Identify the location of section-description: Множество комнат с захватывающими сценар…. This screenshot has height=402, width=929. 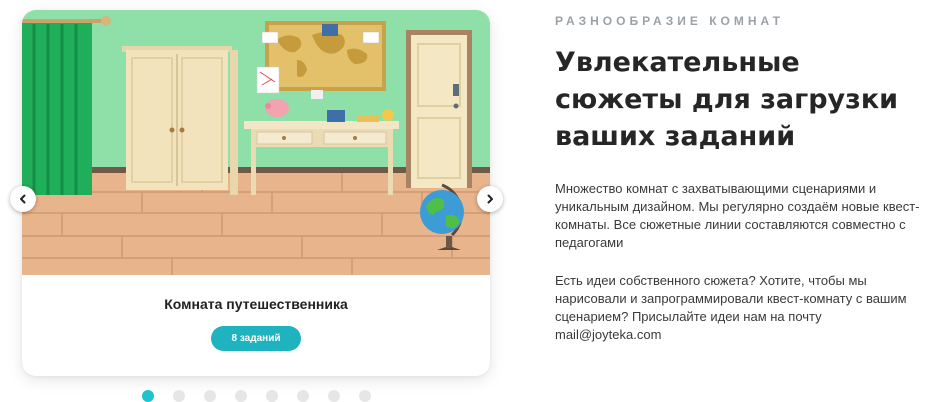
(737, 215).